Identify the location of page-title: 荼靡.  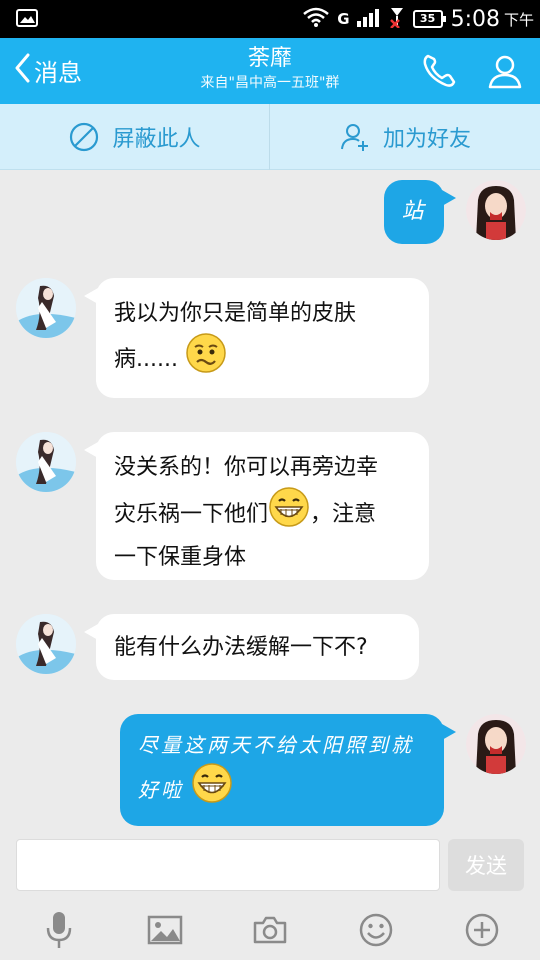
(269, 58).